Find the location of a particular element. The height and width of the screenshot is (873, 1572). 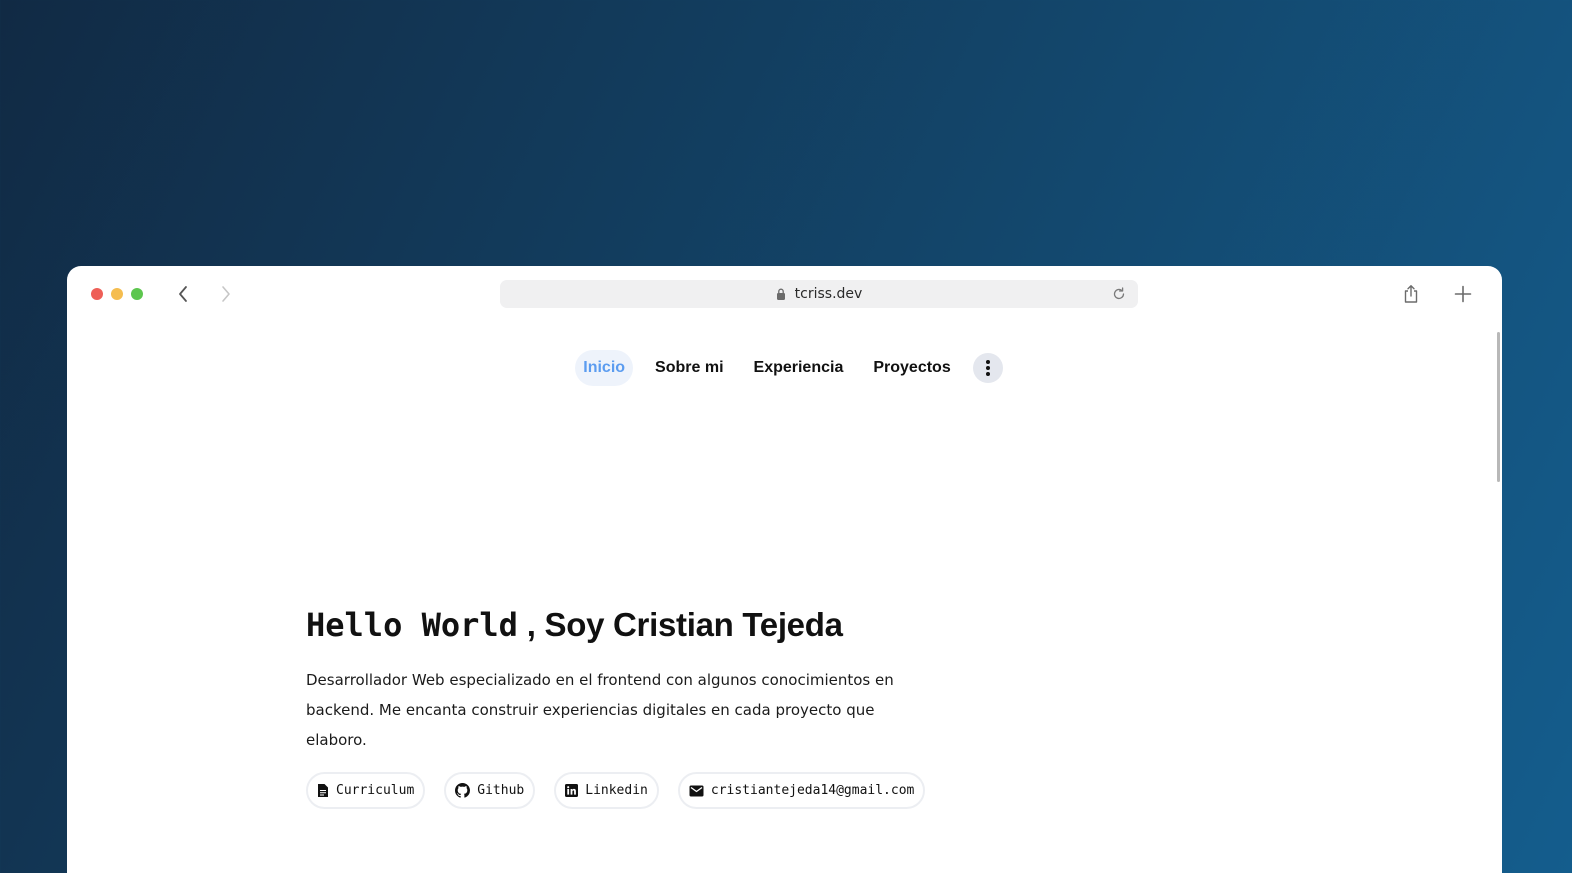

mail-icon is located at coordinates (696, 791).